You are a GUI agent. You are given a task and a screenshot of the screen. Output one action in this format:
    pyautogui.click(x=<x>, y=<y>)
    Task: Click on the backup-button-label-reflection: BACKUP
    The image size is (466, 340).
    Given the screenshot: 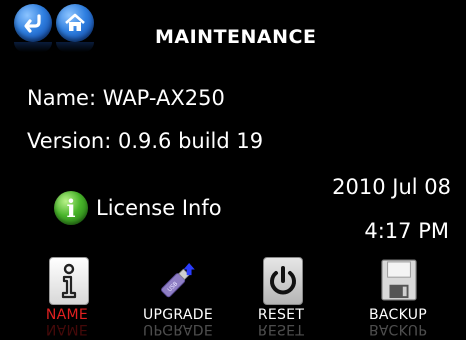 What is the action you would take?
    pyautogui.click(x=397, y=330)
    